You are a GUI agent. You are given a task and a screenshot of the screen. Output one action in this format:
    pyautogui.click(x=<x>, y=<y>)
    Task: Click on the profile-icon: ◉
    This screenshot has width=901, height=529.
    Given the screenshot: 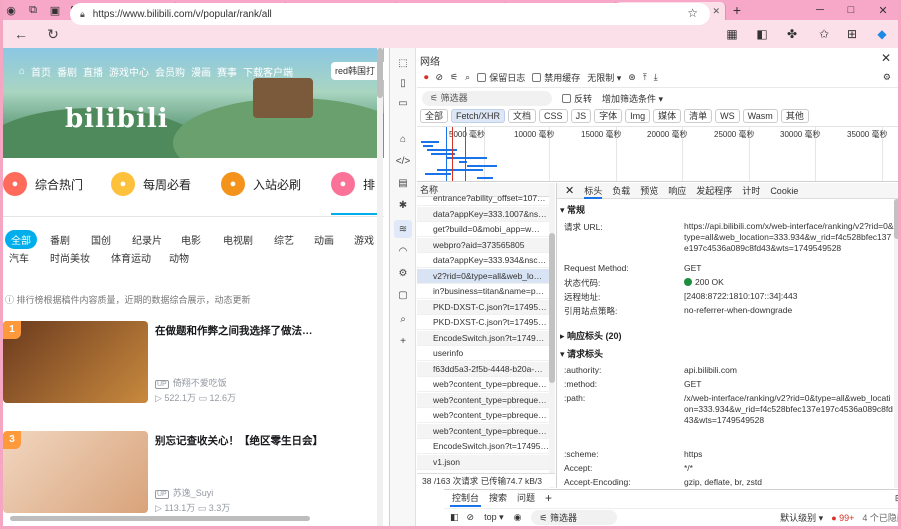 What is the action you would take?
    pyautogui.click(x=11, y=10)
    